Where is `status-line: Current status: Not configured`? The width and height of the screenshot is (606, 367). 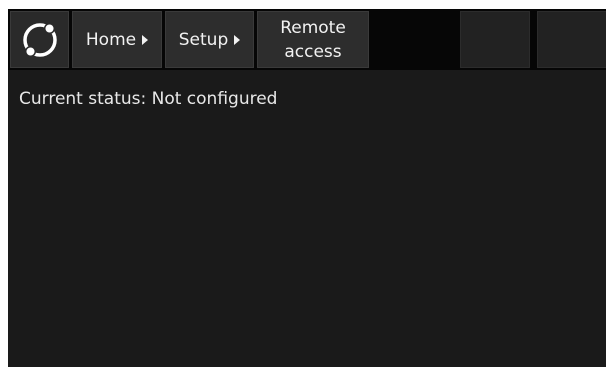 status-line: Current status: Not configured is located at coordinates (148, 99).